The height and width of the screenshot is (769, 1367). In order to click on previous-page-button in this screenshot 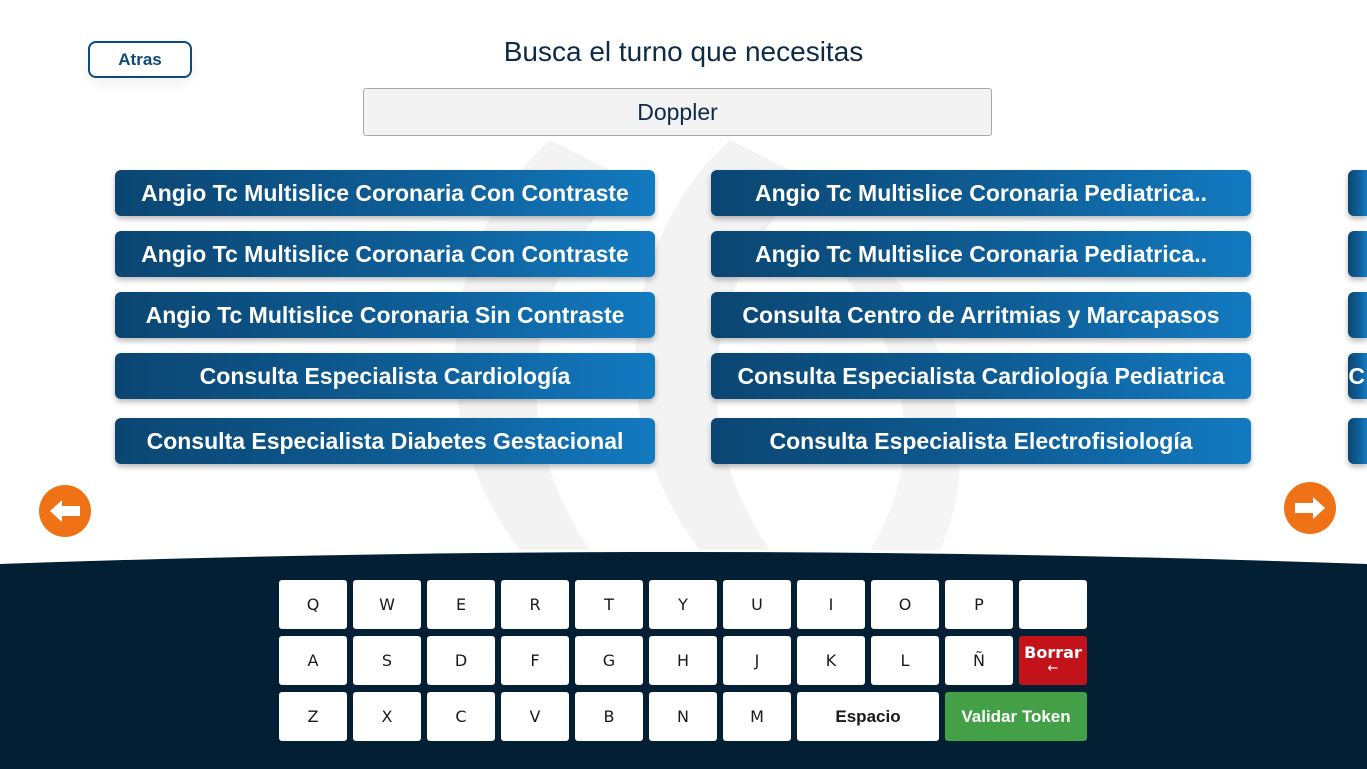, I will do `click(65, 511)`.